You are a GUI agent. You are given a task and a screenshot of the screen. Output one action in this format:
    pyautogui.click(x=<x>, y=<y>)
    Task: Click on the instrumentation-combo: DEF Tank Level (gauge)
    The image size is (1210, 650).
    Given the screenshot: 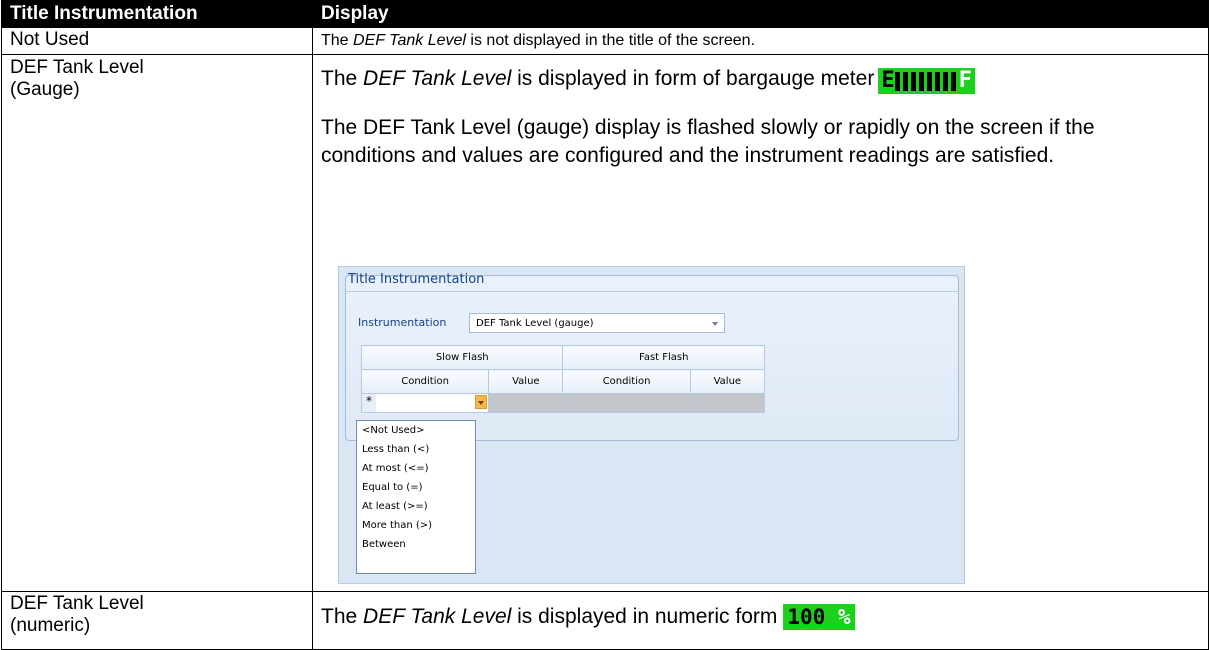 What is the action you would take?
    pyautogui.click(x=597, y=323)
    